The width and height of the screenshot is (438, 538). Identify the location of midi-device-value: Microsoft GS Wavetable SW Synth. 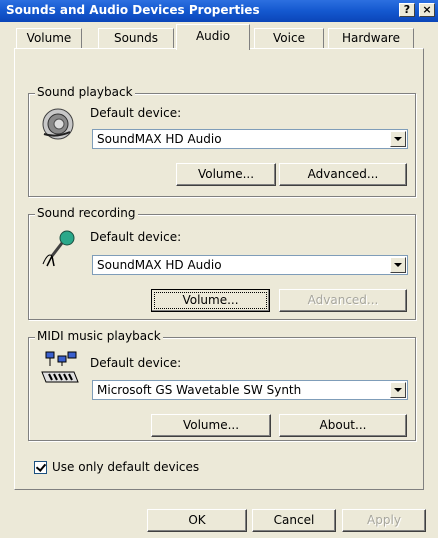
(199, 390).